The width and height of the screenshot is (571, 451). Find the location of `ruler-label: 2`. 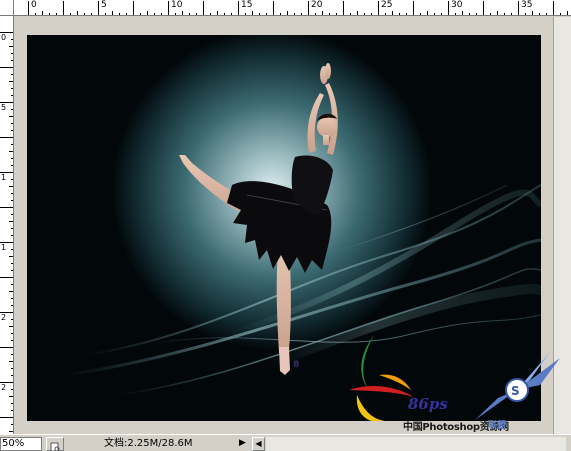

ruler-label: 2 is located at coordinates (4, 317).